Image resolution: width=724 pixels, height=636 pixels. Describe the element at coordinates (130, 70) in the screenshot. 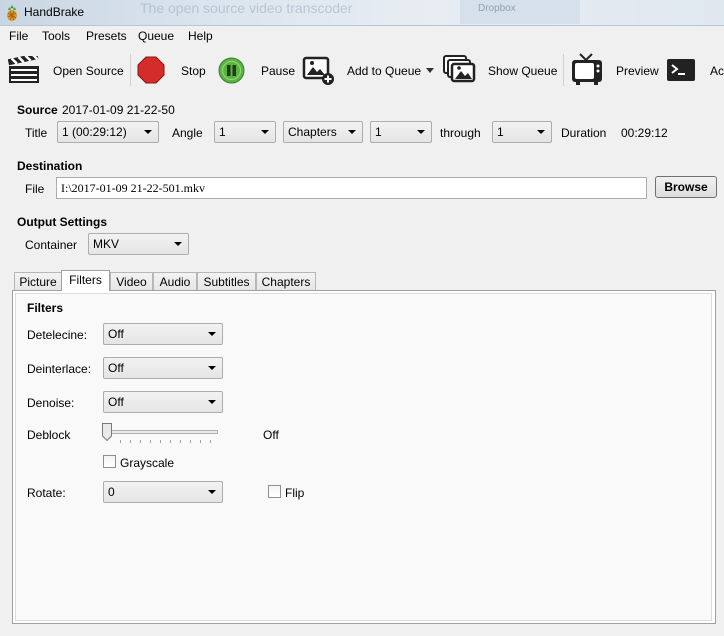

I see `toolbar-separator` at that location.